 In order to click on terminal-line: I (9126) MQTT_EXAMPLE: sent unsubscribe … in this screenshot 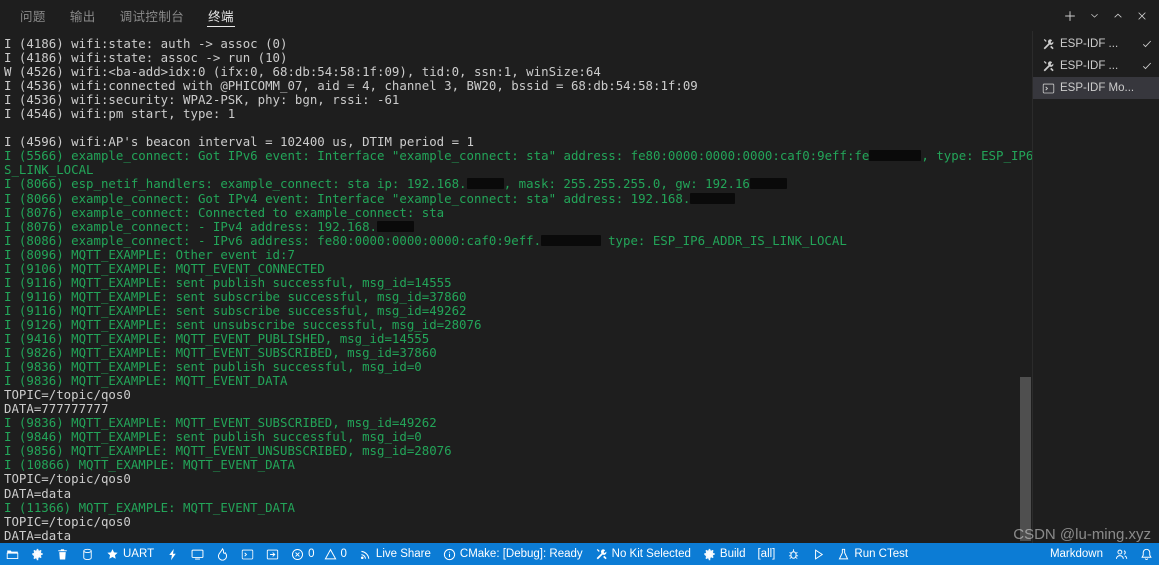, I will do `click(518, 324)`.